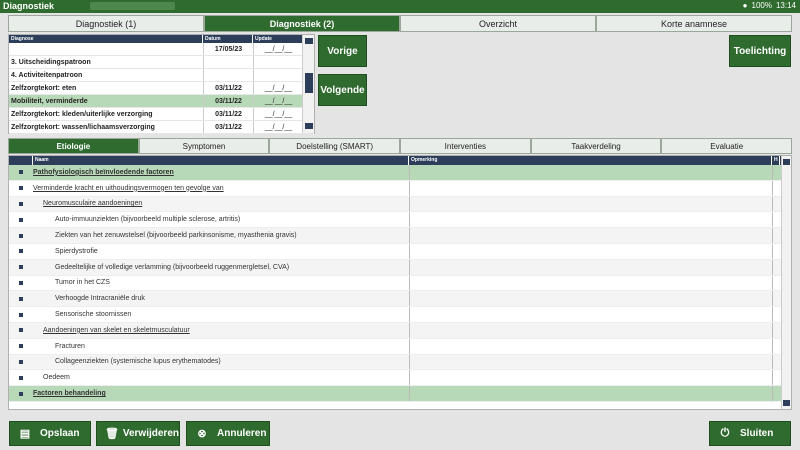 This screenshot has height=450, width=800. I want to click on tab-diagnostiek-1: Diagnostiek (1), so click(106, 23).